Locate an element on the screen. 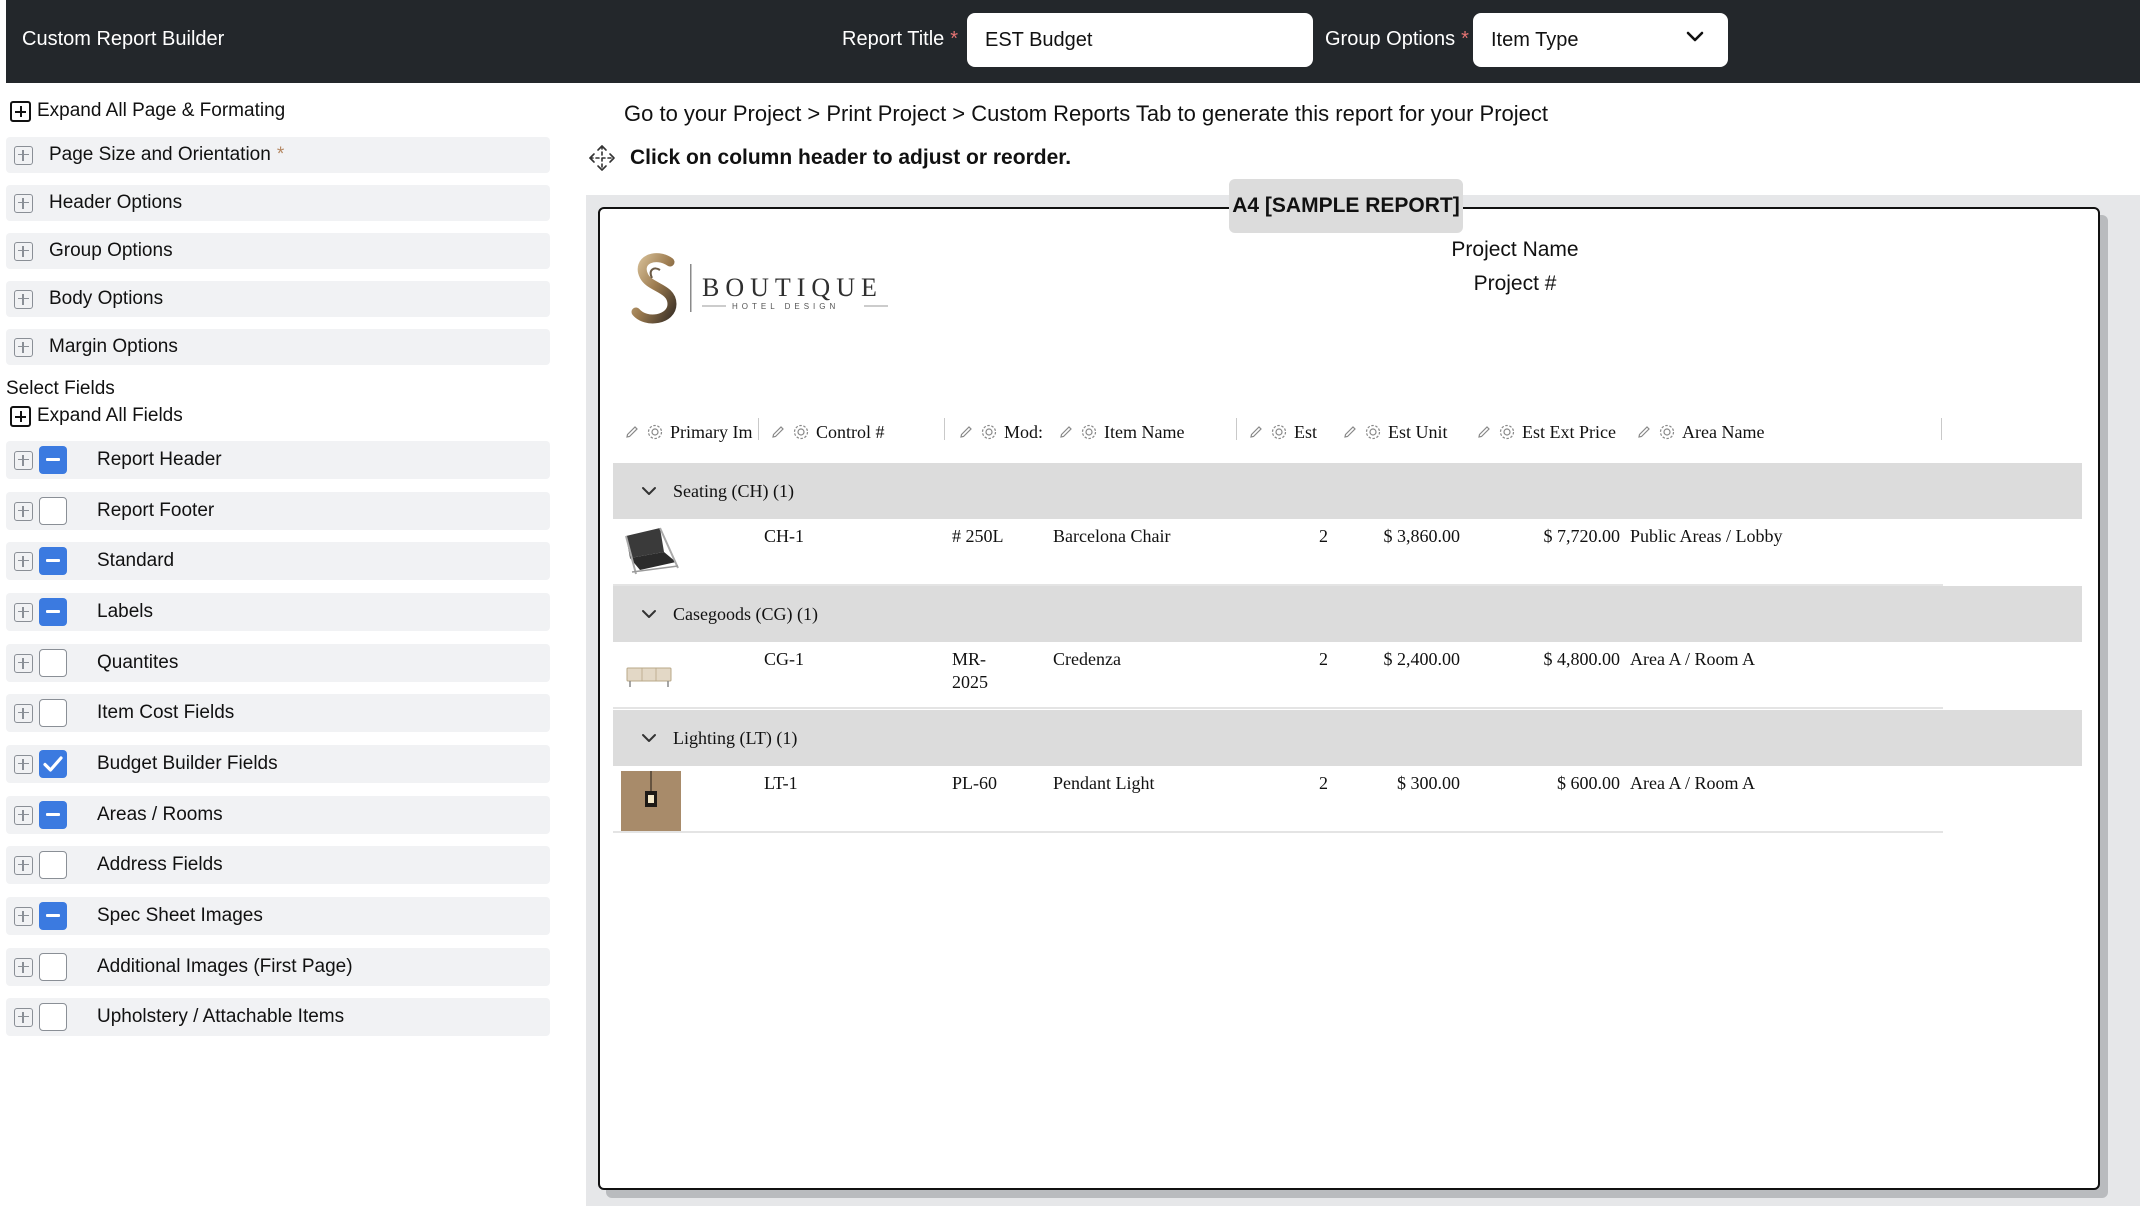  cell-area-name: Public Areas / Lobby is located at coordinates (1706, 536).